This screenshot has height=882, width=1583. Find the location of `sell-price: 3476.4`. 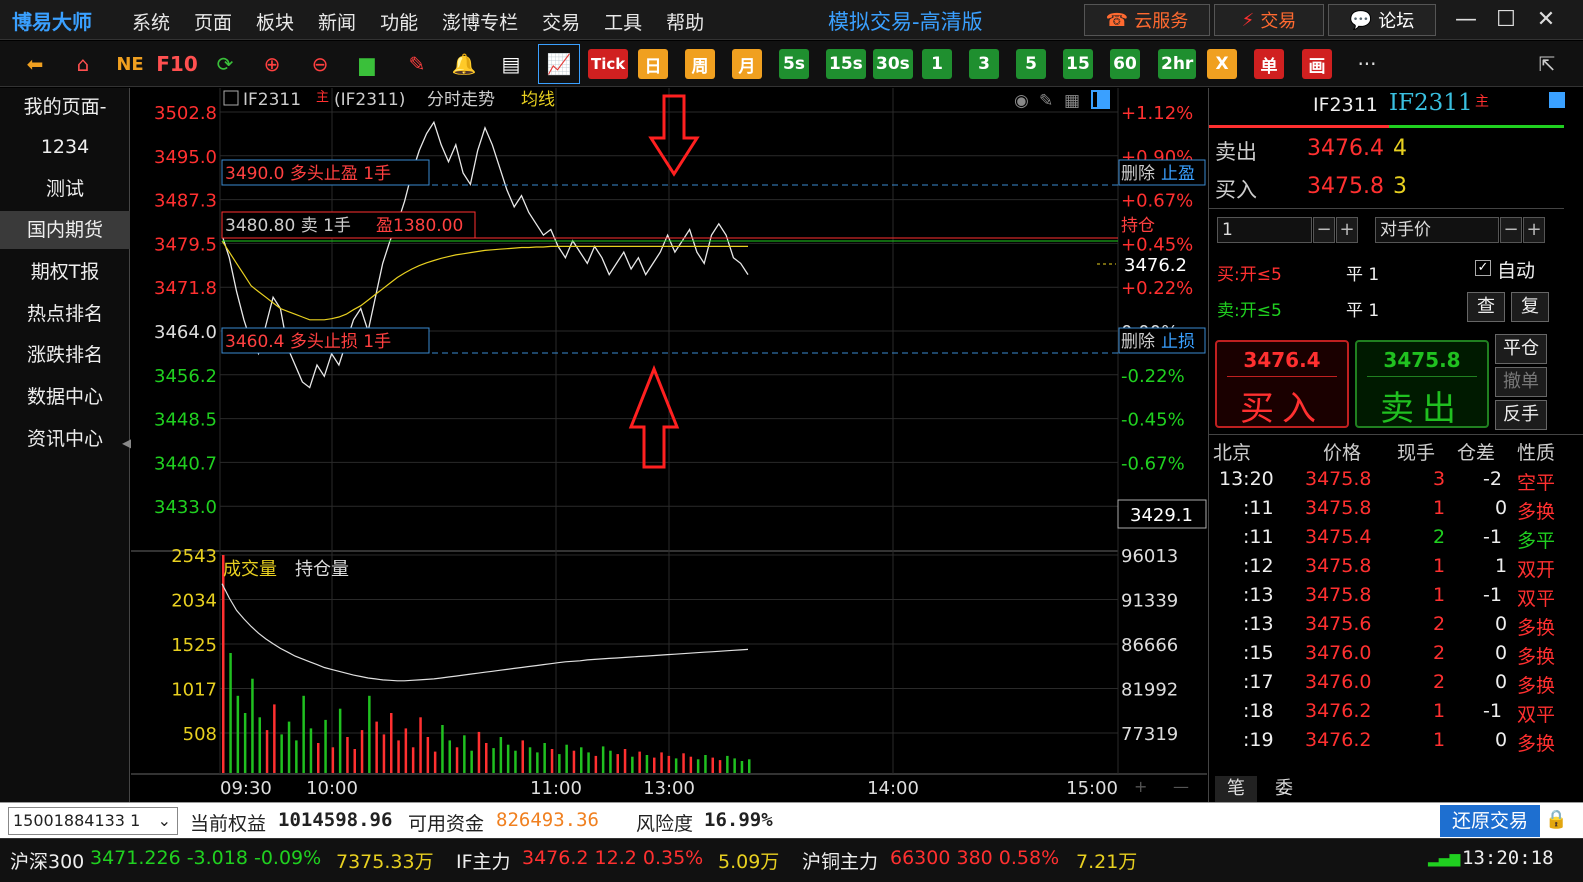

sell-price: 3476.4 is located at coordinates (1345, 148).